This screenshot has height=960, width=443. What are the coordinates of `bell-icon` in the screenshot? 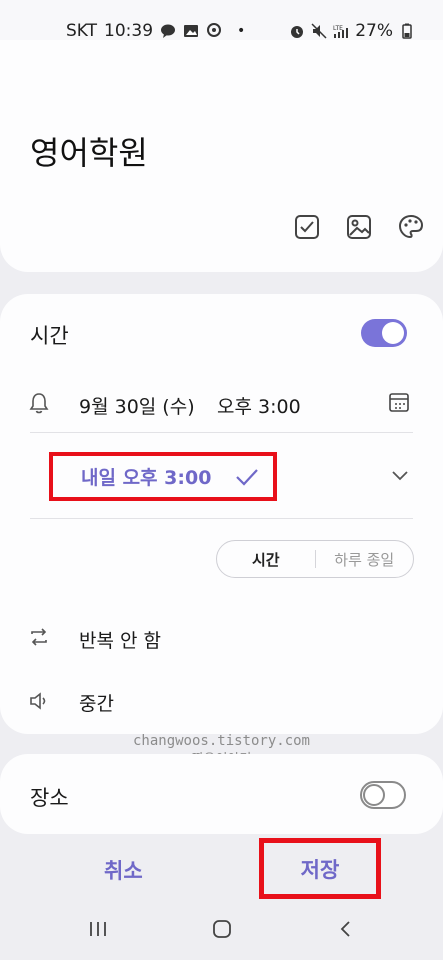 It's located at (39, 403).